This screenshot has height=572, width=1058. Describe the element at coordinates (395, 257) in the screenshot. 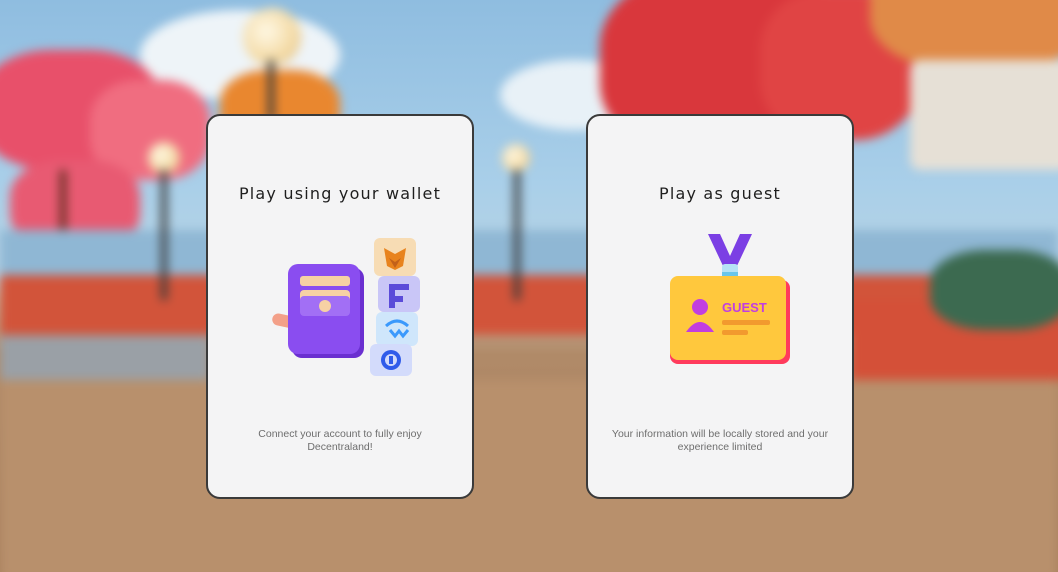

I see `metamask-fox-icon` at that location.